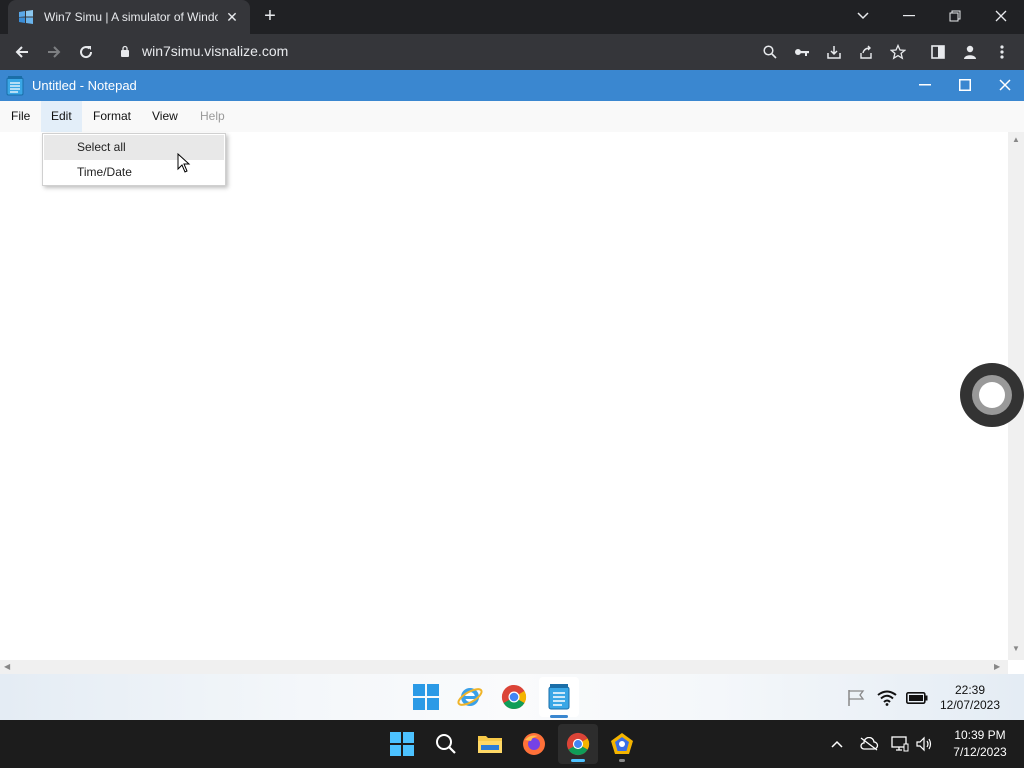 This screenshot has height=768, width=1024. I want to click on notepad-titlebar: Untitled - Notepad, so click(512, 85).